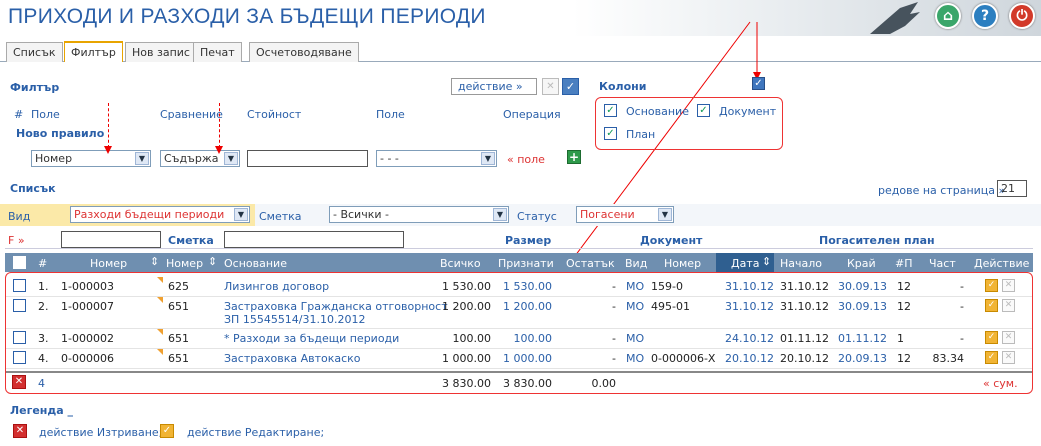 This screenshot has width=1041, height=446. What do you see at coordinates (33, 188) in the screenshot?
I see `list-title: Списък` at bounding box center [33, 188].